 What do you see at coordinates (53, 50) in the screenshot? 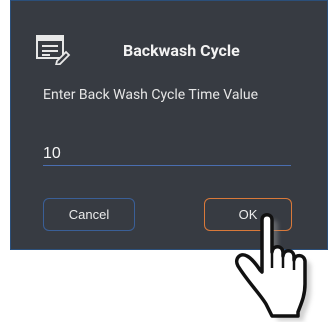
I see `edit-list-icon` at bounding box center [53, 50].